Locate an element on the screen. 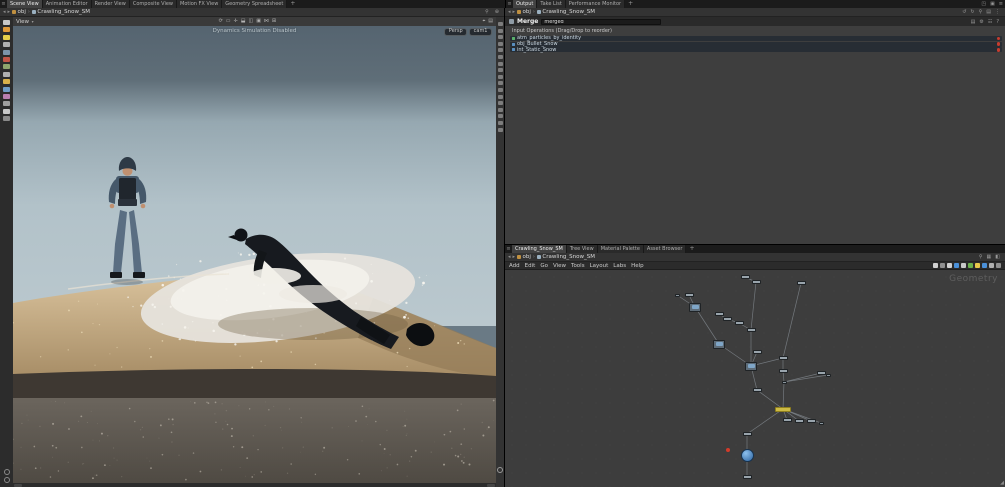 The image size is (1005, 487). viewport-tool-icon: ▭ is located at coordinates (228, 21).